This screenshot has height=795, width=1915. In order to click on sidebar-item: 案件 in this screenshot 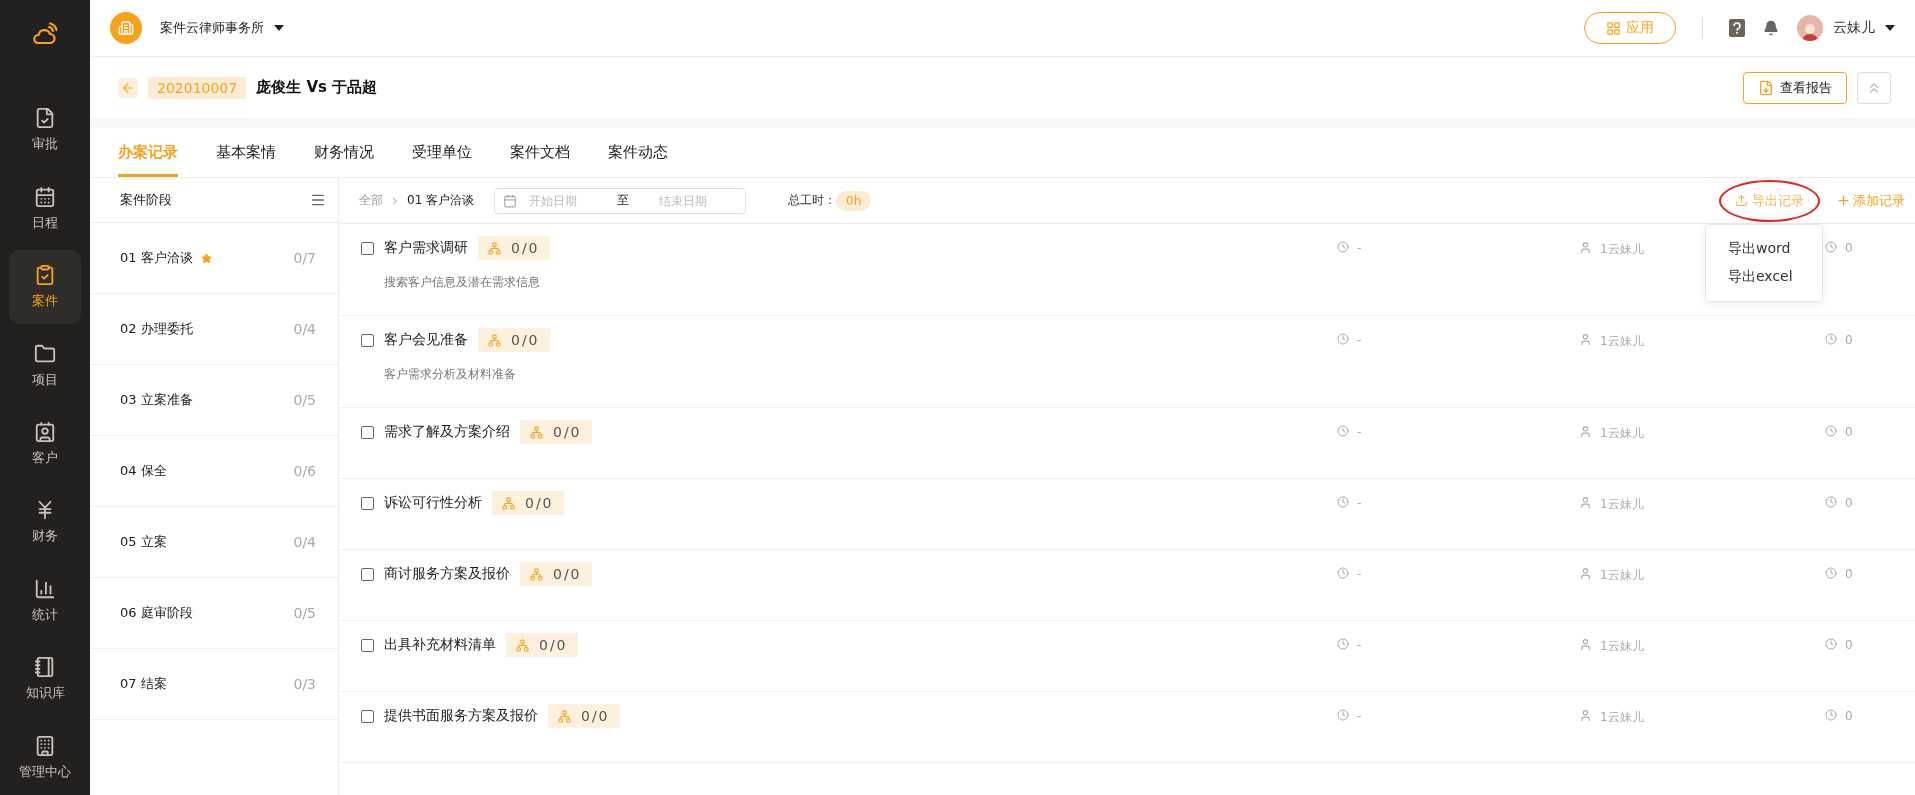, I will do `click(45, 287)`.